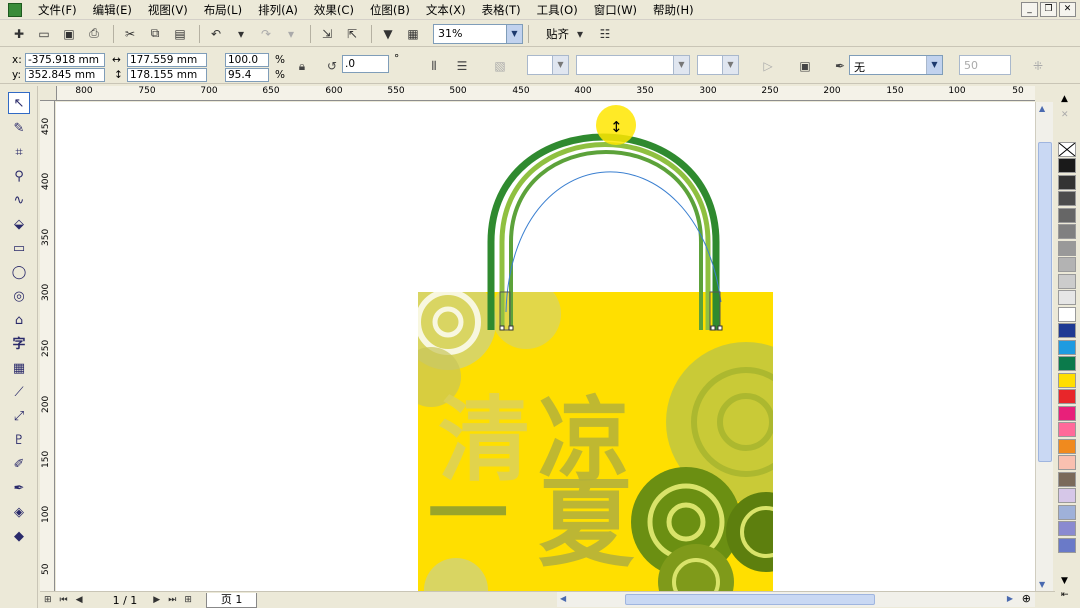 The image size is (1080, 608). Describe the element at coordinates (805, 66) in the screenshot. I see `wrap-text-icon: ▣` at that location.